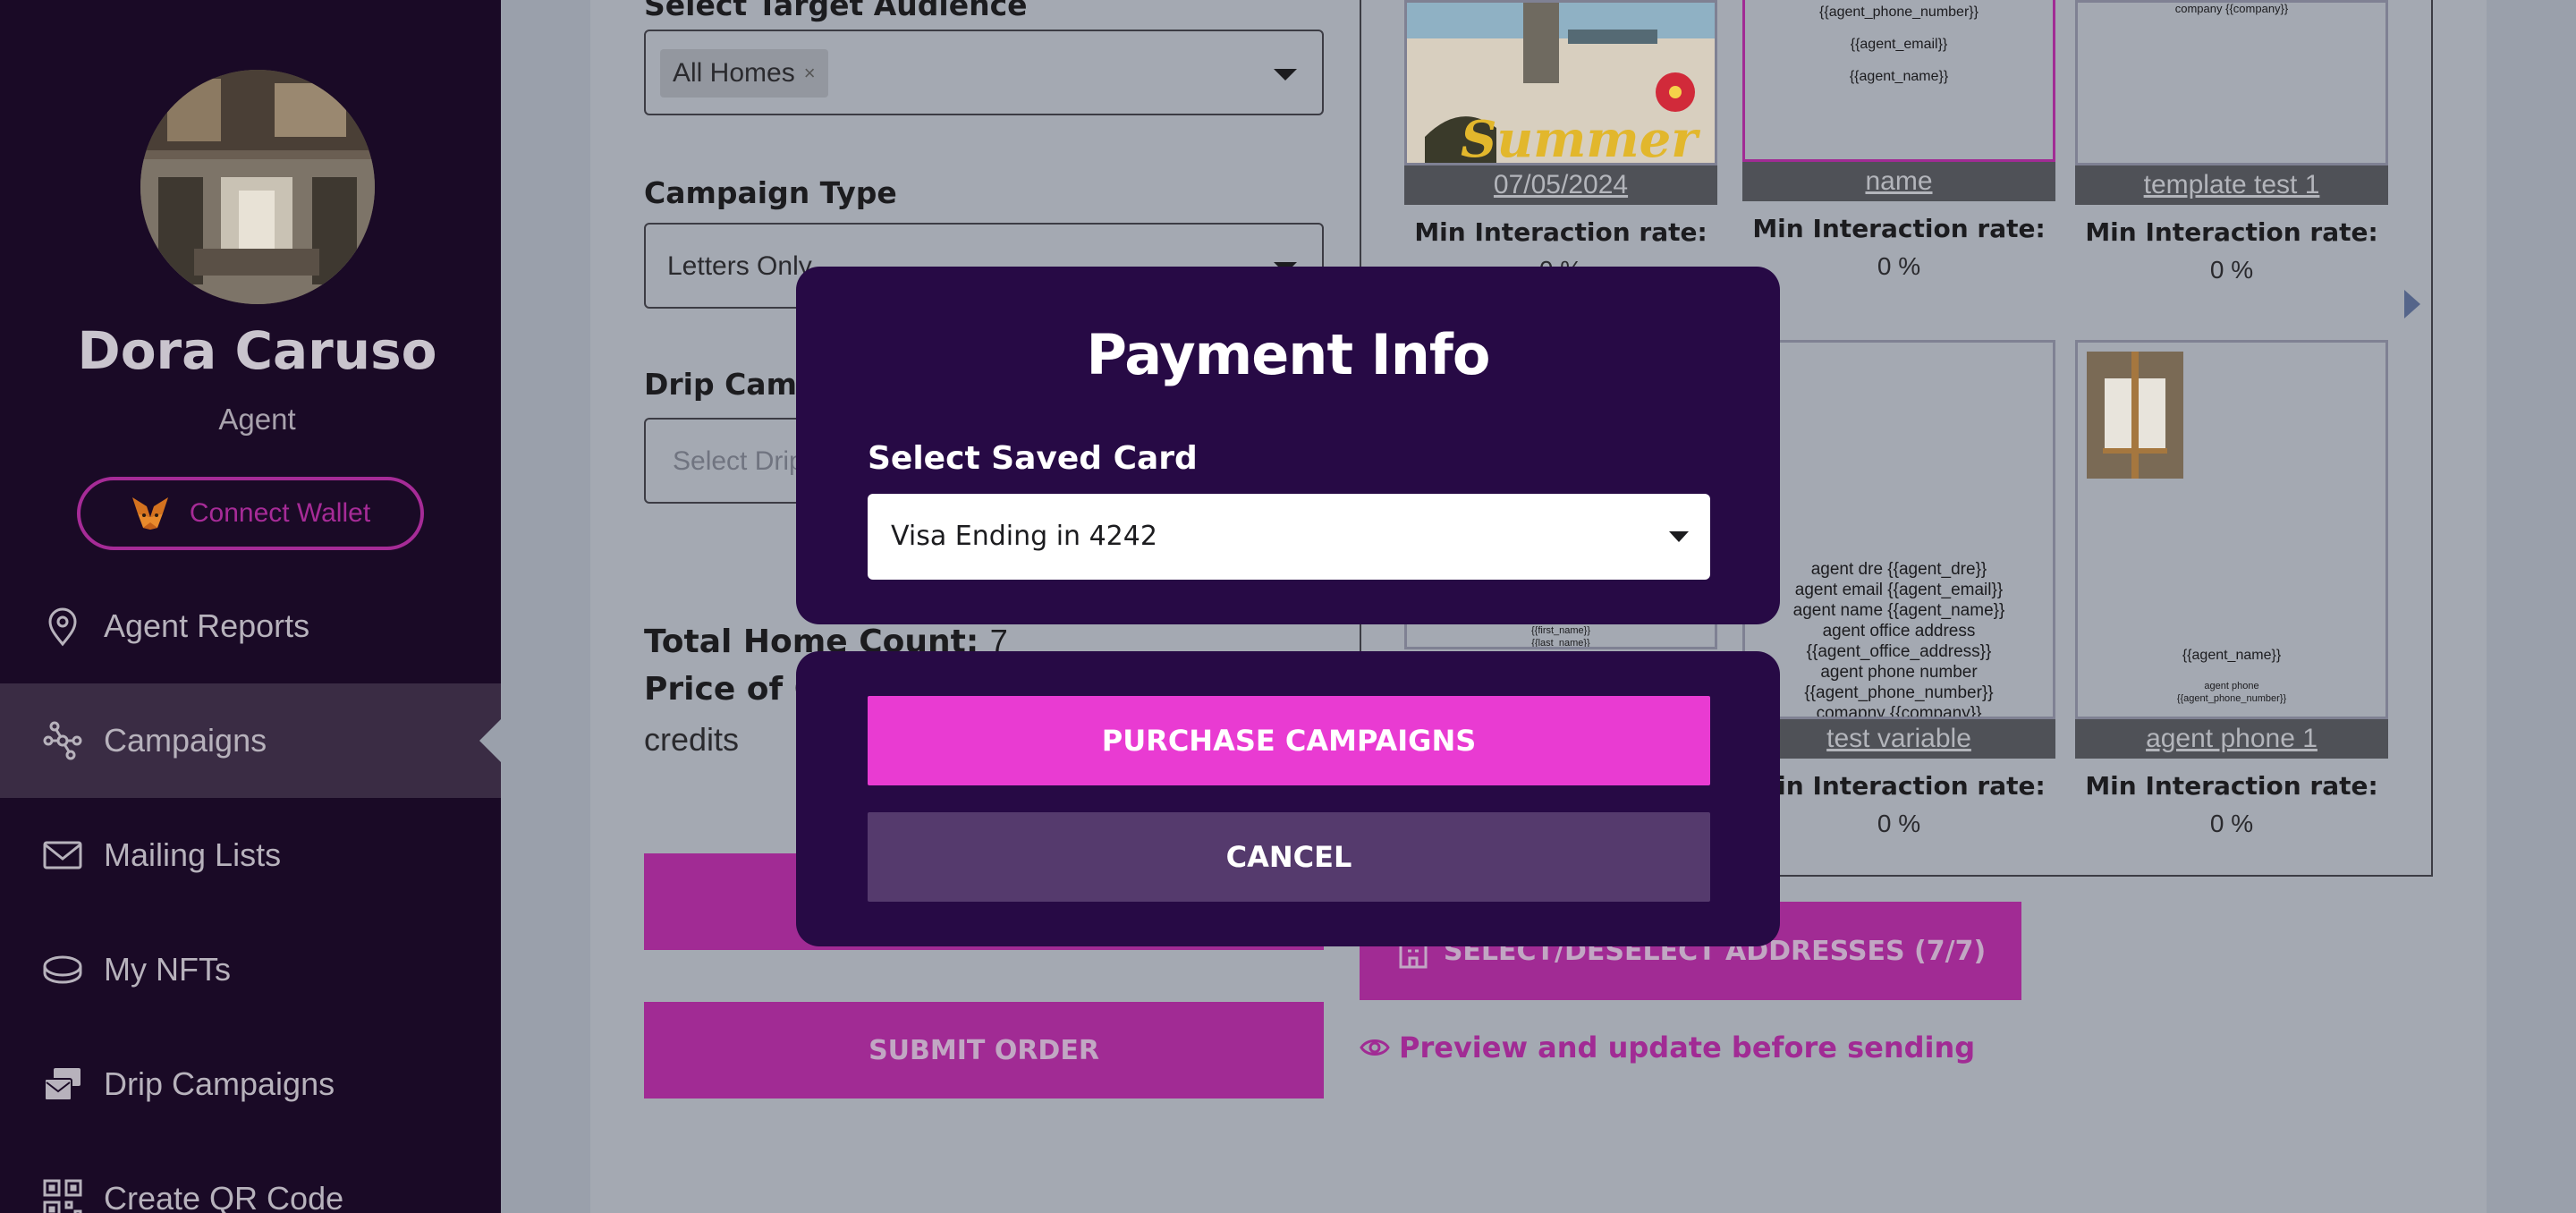  What do you see at coordinates (1289, 857) in the screenshot?
I see `cancel-button: CANCEL` at bounding box center [1289, 857].